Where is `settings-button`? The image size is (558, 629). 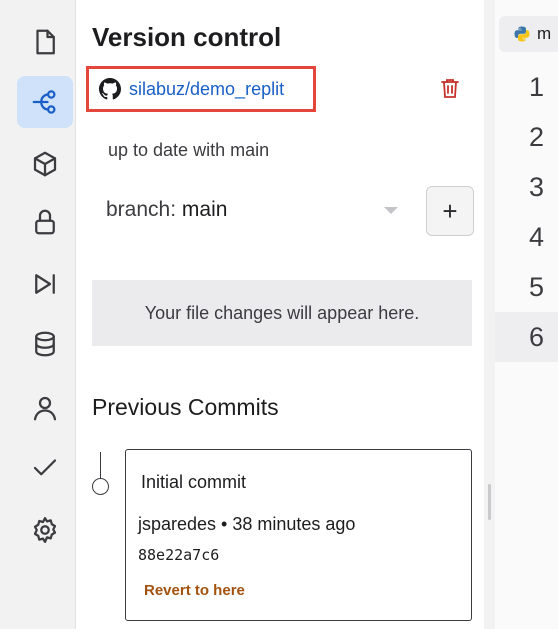
settings-button is located at coordinates (45, 530).